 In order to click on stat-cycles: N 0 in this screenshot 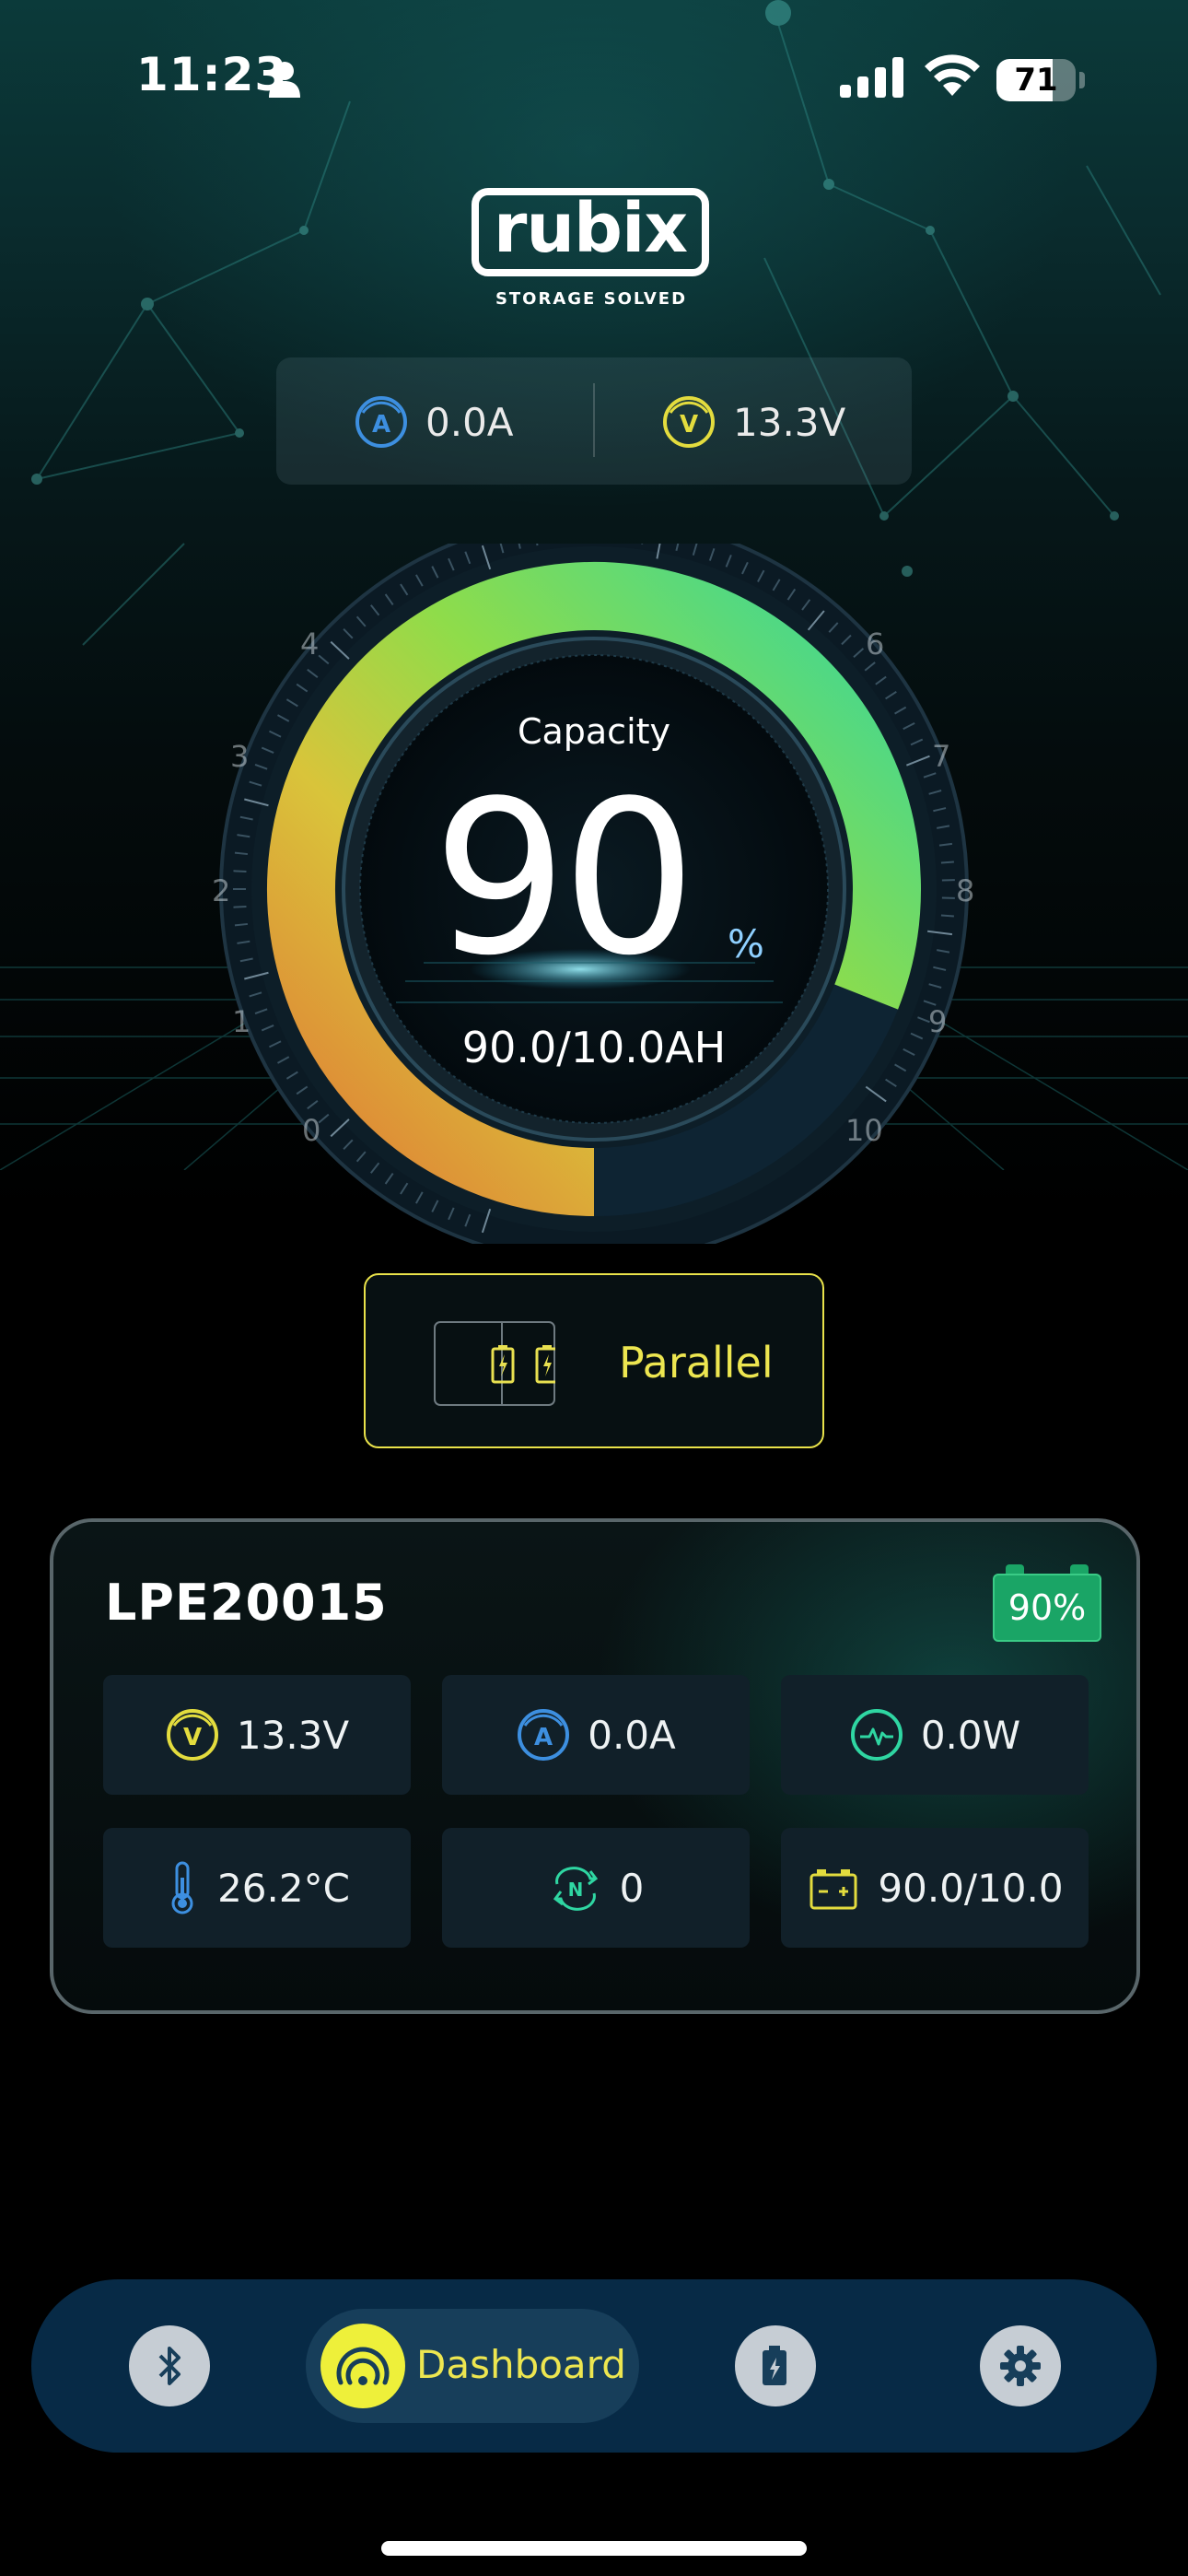, I will do `click(596, 1888)`.